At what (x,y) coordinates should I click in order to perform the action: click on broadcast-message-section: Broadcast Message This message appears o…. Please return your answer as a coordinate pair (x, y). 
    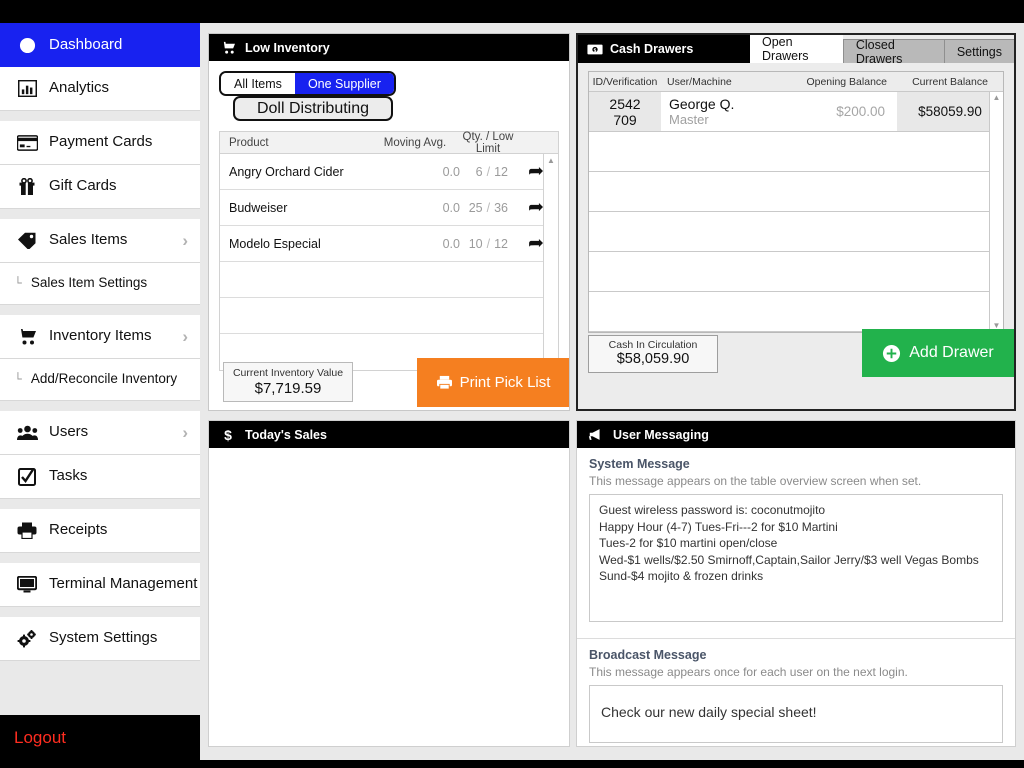
    Looking at the image, I should click on (796, 693).